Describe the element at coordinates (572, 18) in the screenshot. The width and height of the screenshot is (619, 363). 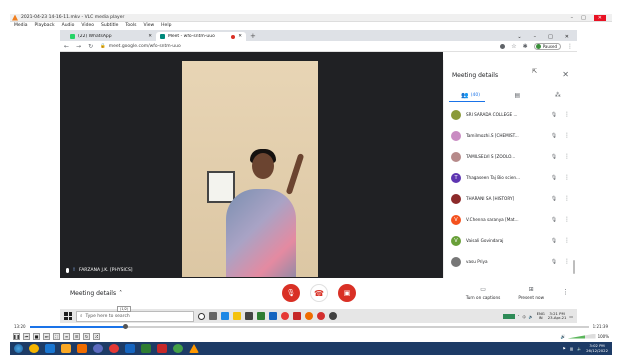
I see `minimize-button: –` at that location.